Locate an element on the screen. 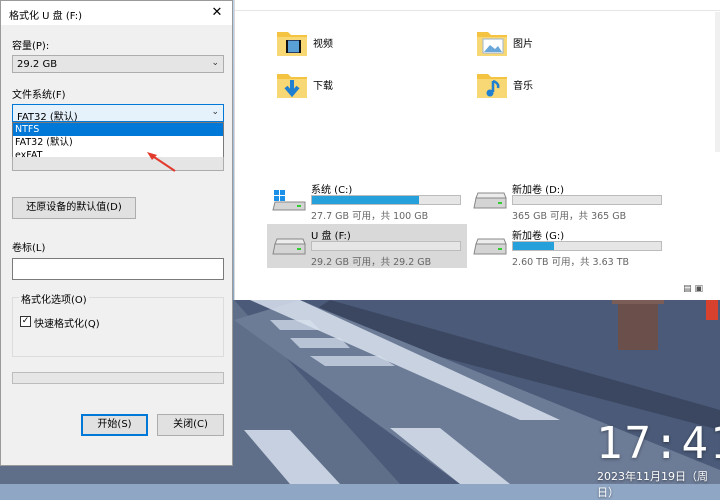 The image size is (720, 500). drive-item-f: U 盘 (F:) 29.2 GB 可用，共 29.2 GB is located at coordinates (367, 246).